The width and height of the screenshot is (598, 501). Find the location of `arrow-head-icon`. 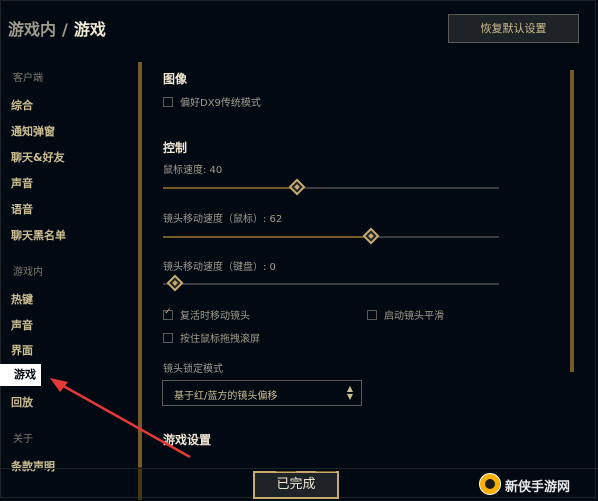

arrow-head-icon is located at coordinates (59, 385).